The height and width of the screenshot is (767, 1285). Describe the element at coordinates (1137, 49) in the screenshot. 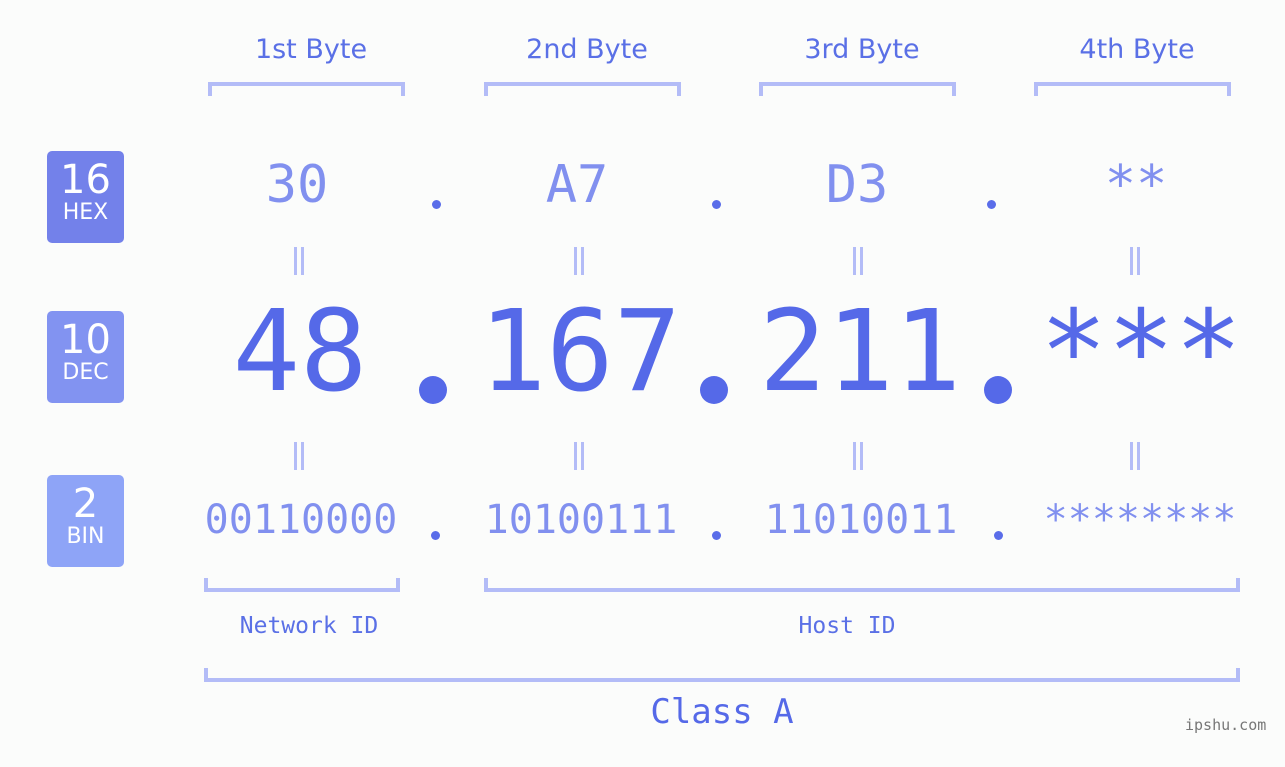

I see `byte-header-4: 4th Byte` at that location.